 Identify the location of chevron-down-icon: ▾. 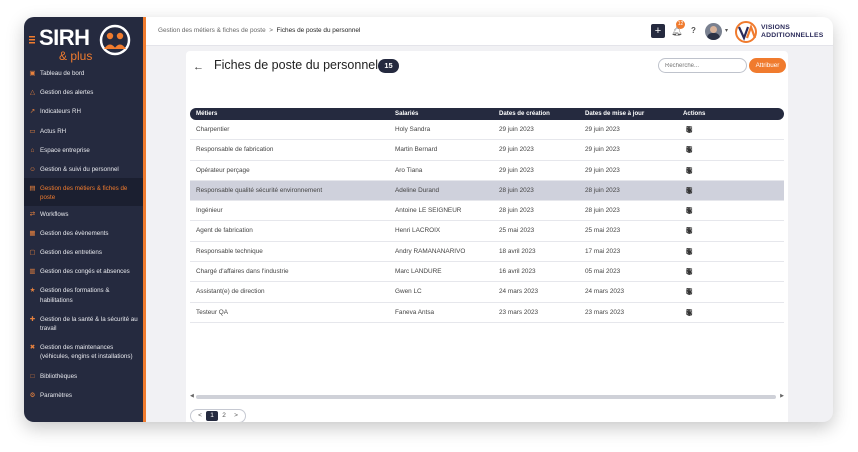
(726, 30).